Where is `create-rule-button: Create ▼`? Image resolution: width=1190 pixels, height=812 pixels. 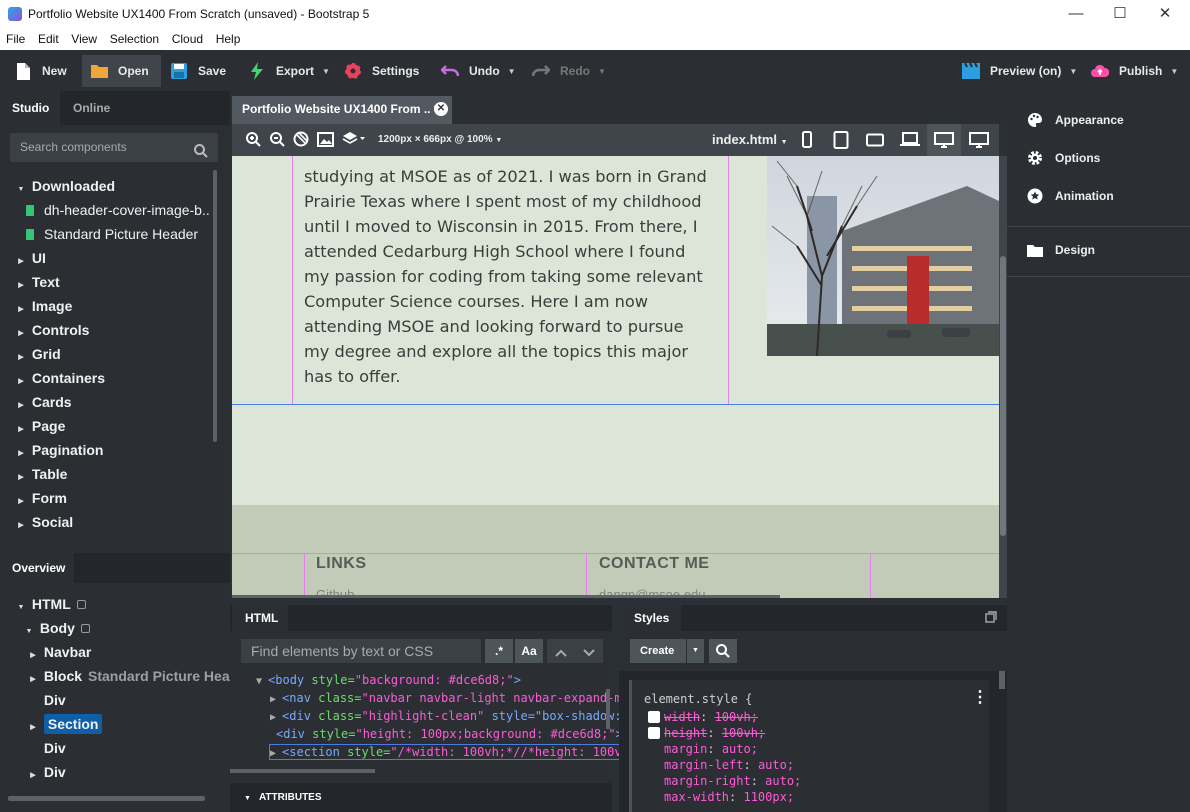 create-rule-button: Create ▼ is located at coordinates (667, 651).